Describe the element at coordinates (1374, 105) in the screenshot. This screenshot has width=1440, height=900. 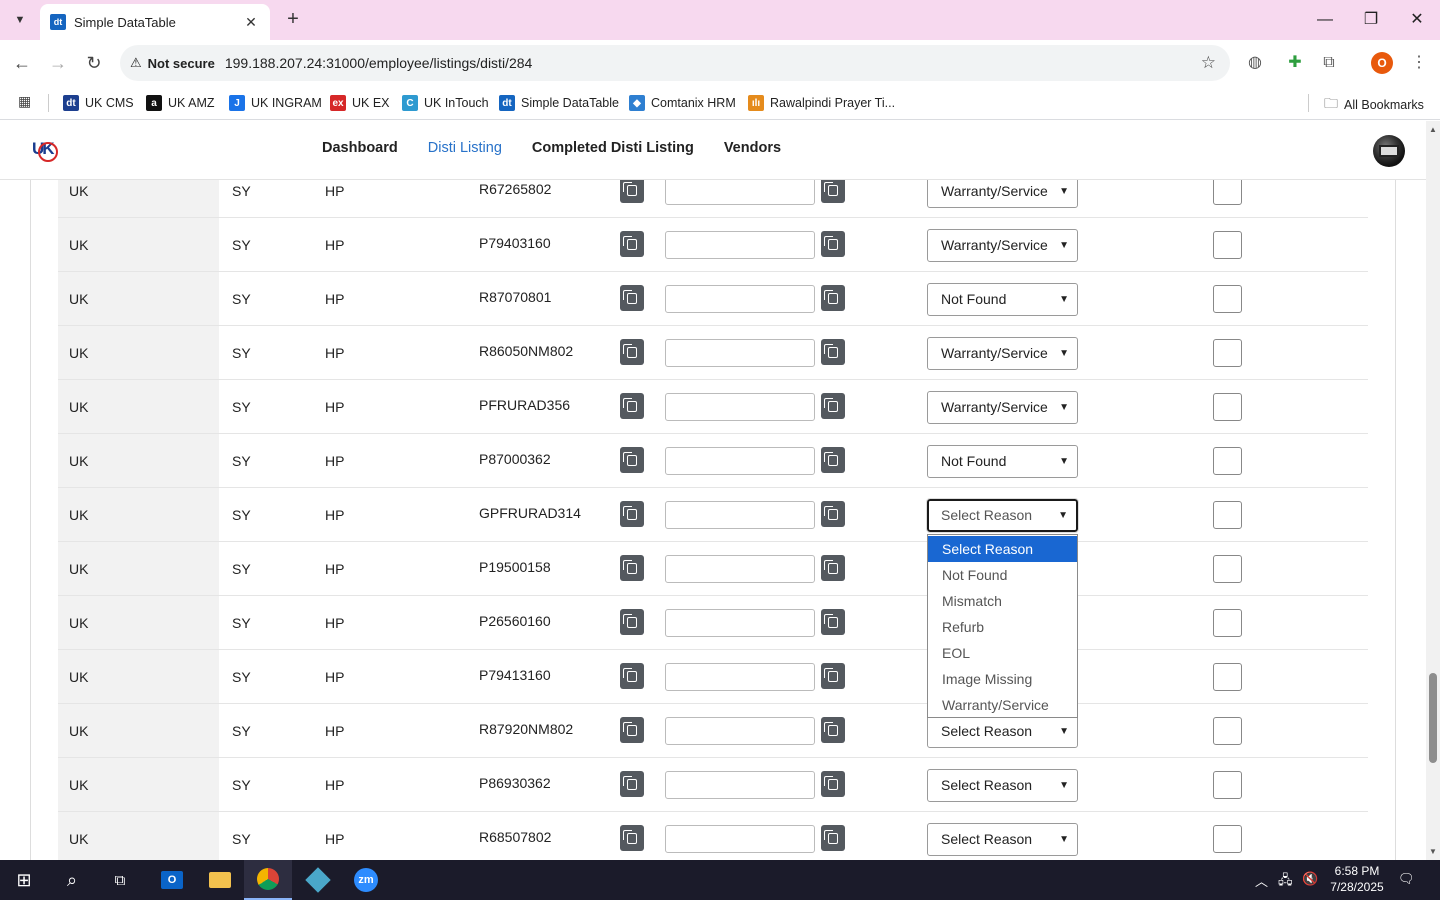
I see `all-bookmarks-button: 🗀 All Bookmarks` at that location.